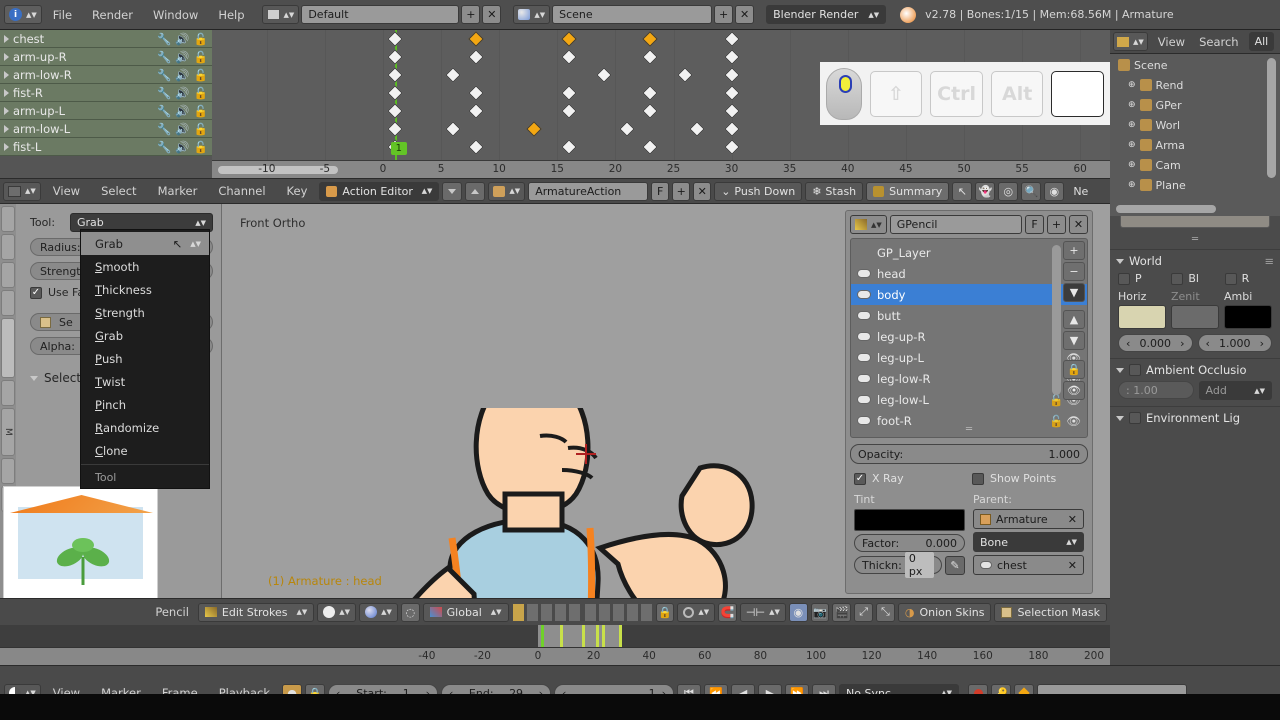 The image size is (1280, 720). Describe the element at coordinates (36, 292) in the screenshot. I see `use-falloff-checkbox: ✓` at that location.